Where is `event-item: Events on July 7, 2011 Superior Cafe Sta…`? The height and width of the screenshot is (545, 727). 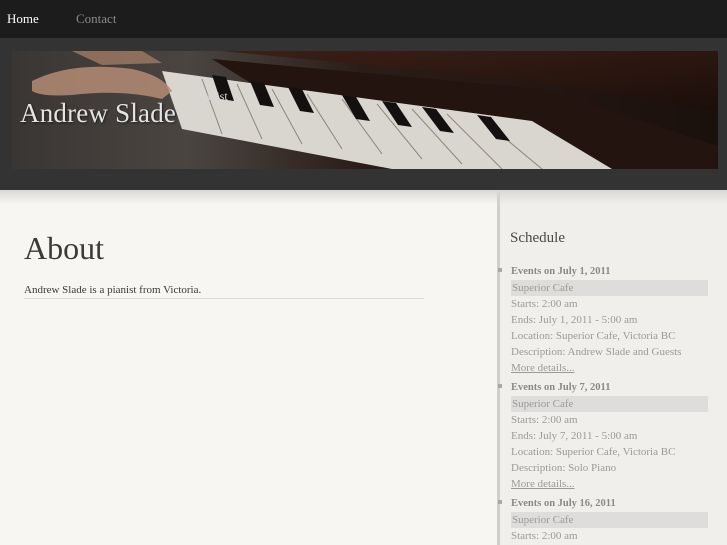 event-item: Events on July 7, 2011 Superior Cafe Sta… is located at coordinates (609, 436).